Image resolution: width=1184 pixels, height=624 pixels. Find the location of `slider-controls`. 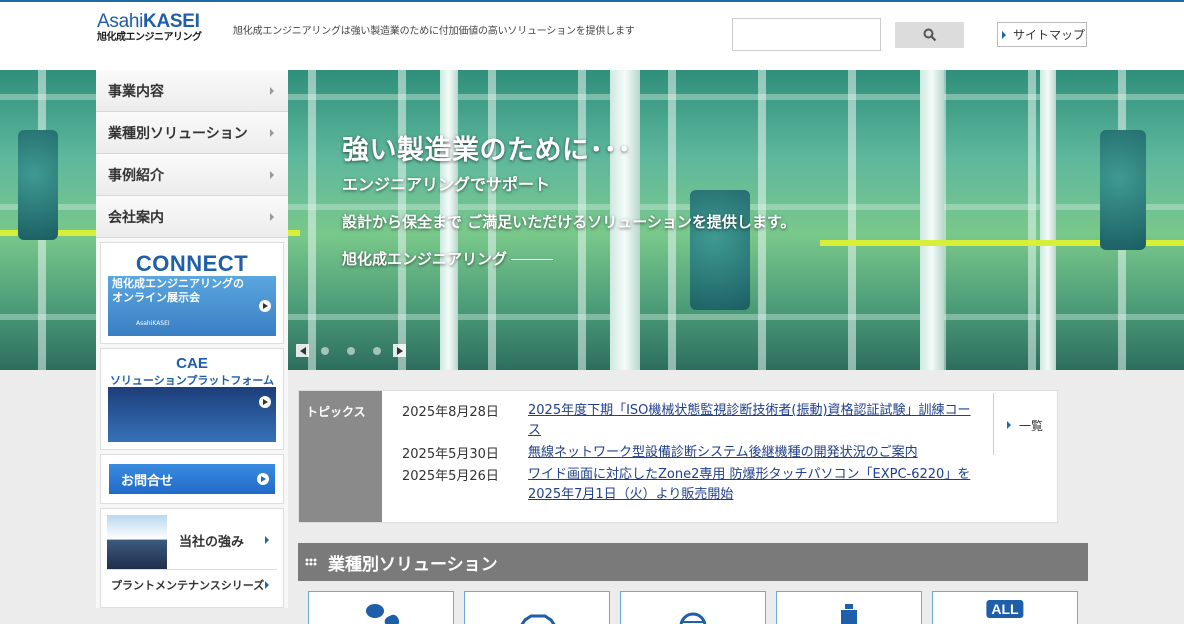

slider-controls is located at coordinates (351, 350).